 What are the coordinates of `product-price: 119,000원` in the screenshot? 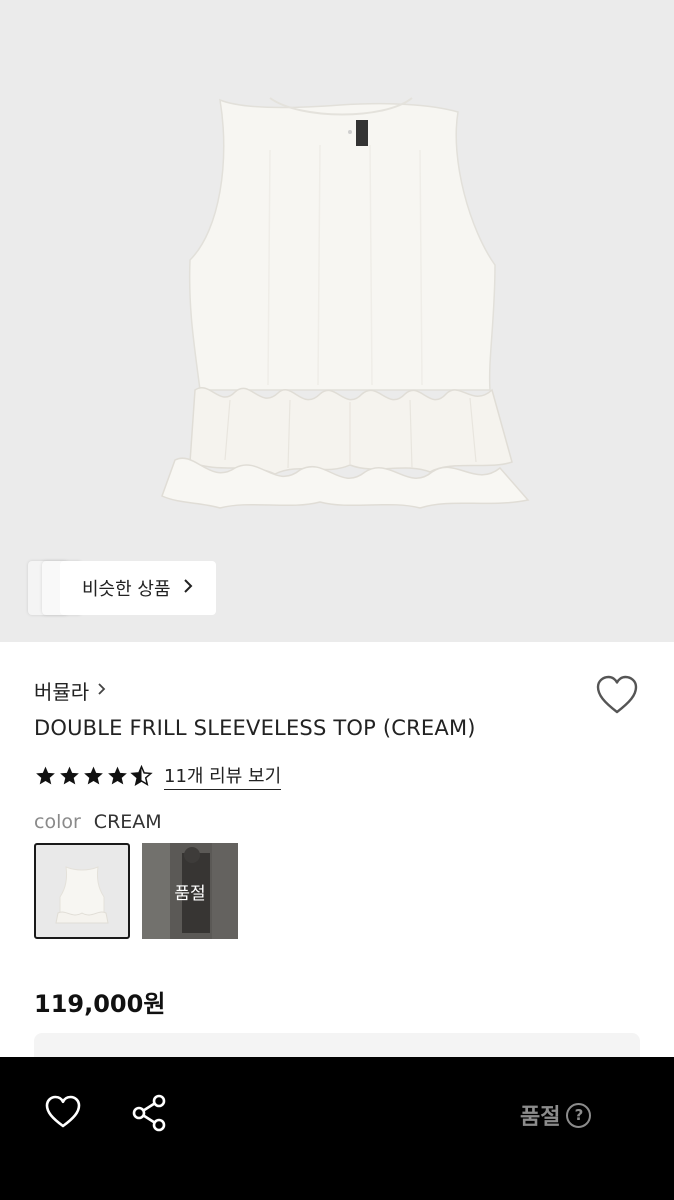 It's located at (100, 1004).